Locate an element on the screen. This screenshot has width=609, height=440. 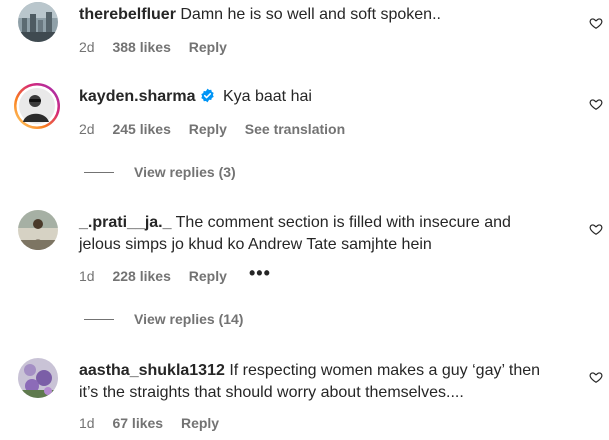
comment-meta: 2d 388 likes Reply is located at coordinates (160, 47).